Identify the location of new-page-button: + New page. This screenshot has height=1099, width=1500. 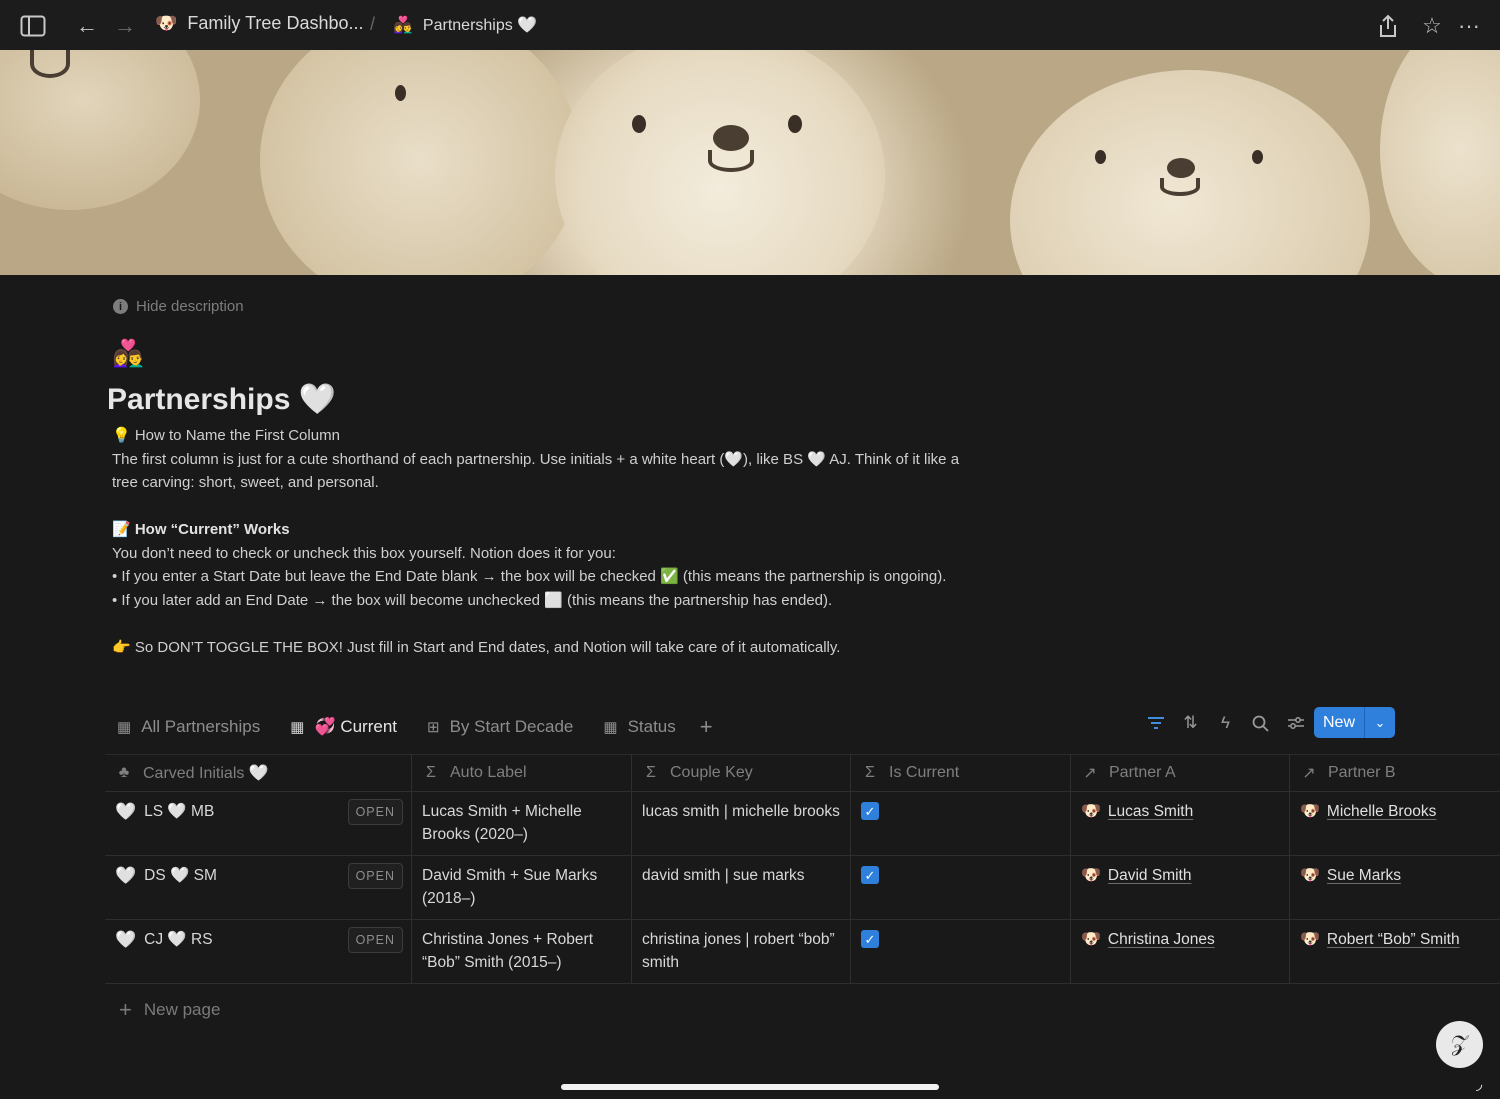
(169, 1010).